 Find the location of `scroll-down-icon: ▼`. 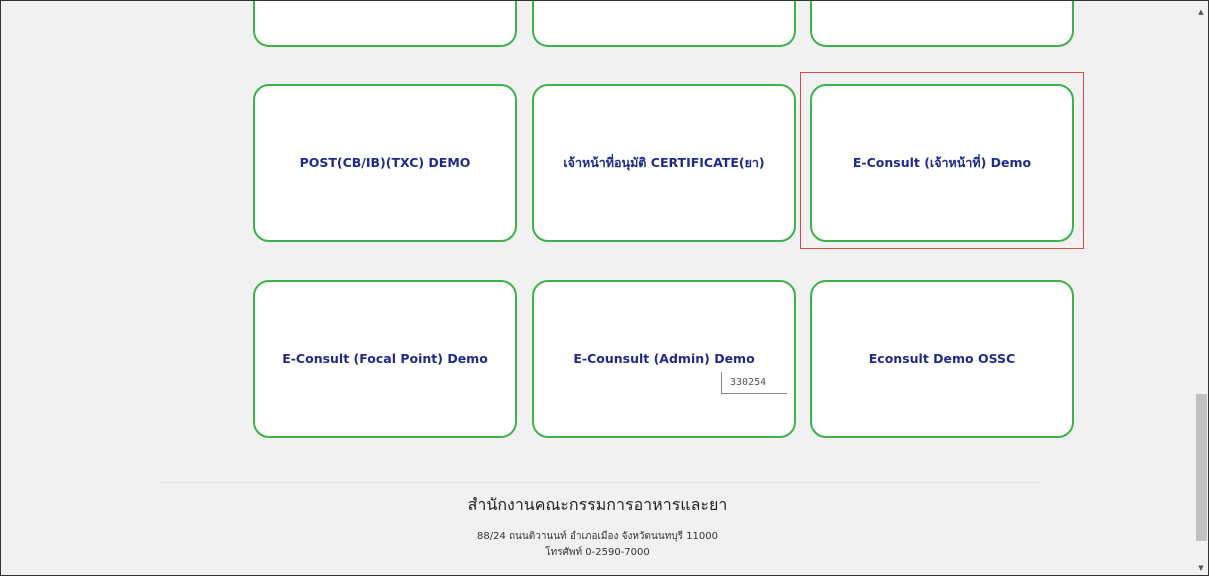

scroll-down-icon: ▼ is located at coordinates (1201, 568).